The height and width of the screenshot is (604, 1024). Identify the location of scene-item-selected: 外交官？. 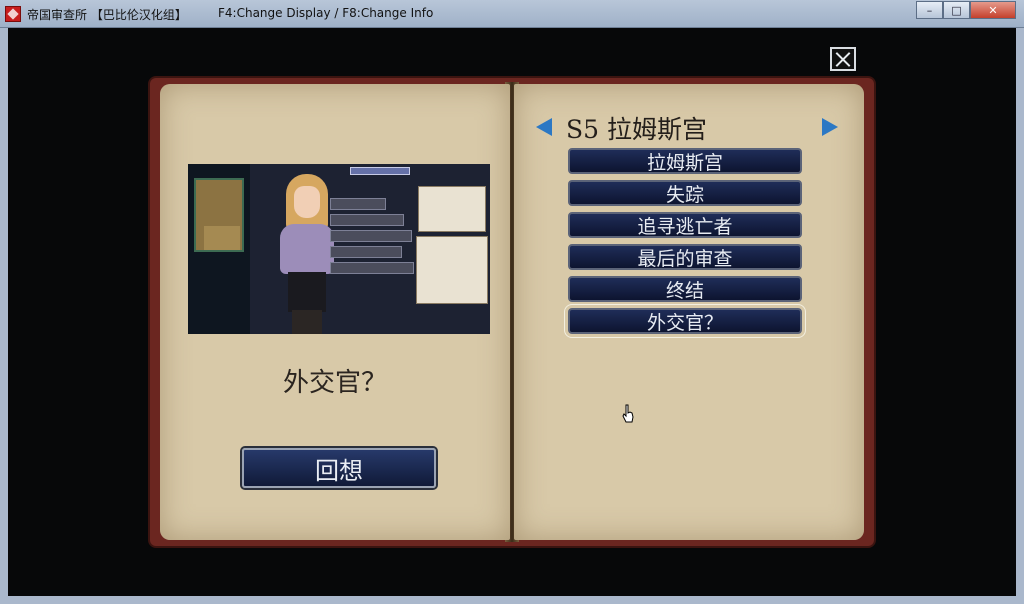
(685, 321).